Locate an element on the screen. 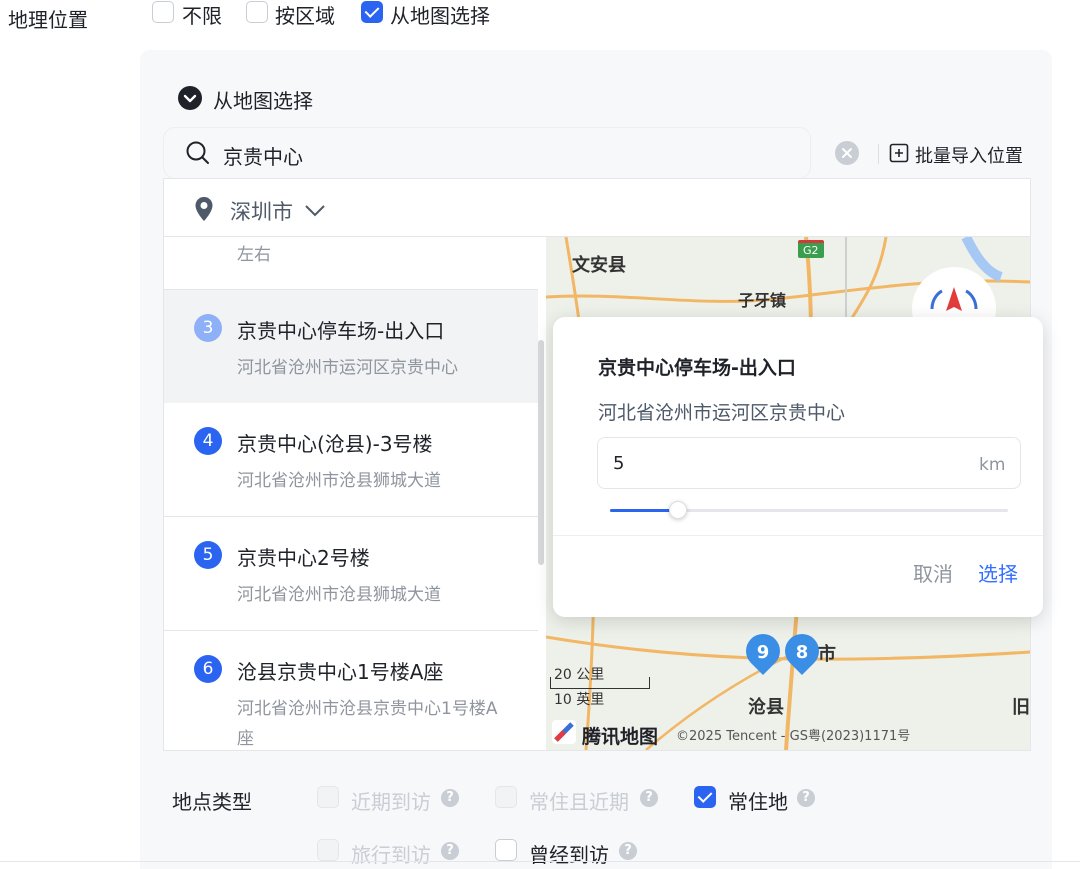 The image size is (1080, 869). recent-visit-checkbox is located at coordinates (328, 797).